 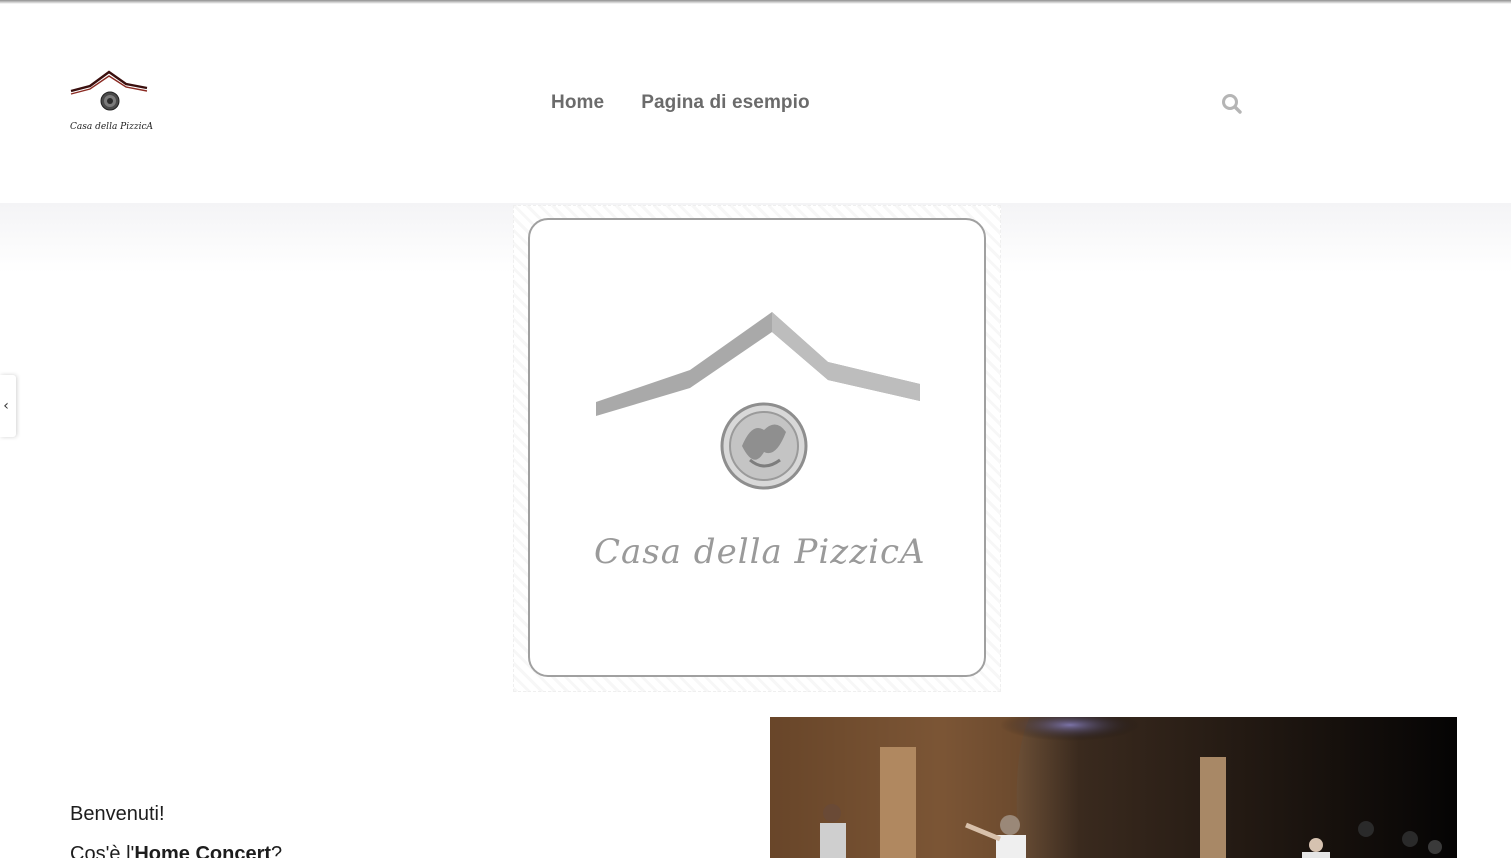 What do you see at coordinates (111, 102) in the screenshot?
I see `site-logo-link: Casa della PizzicA` at bounding box center [111, 102].